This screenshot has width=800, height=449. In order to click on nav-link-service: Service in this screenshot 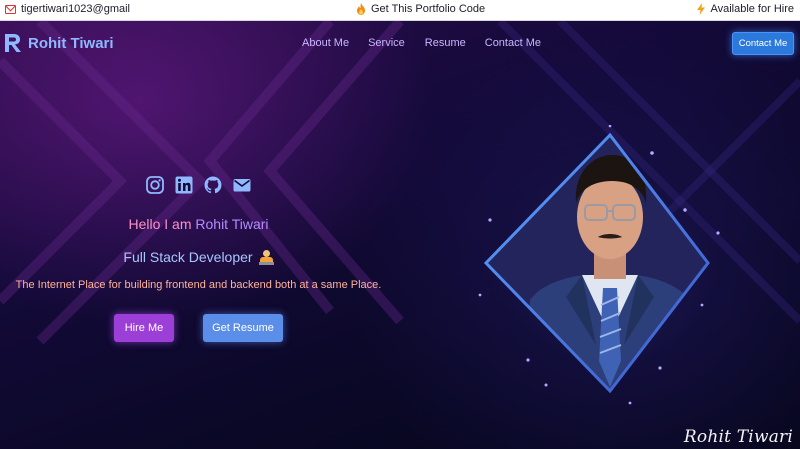, I will do `click(386, 43)`.